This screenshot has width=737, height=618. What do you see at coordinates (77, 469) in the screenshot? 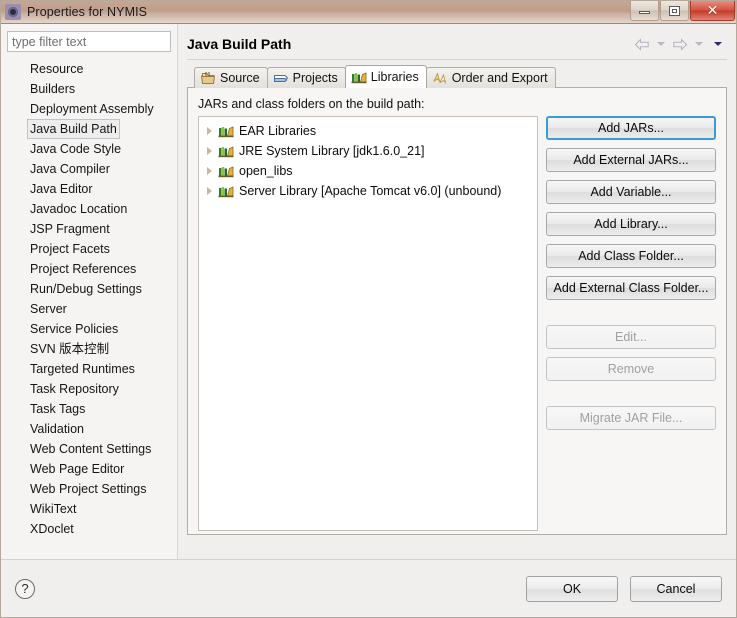
I see `sidebar-item-web-page-editor: Web Page Editor` at bounding box center [77, 469].